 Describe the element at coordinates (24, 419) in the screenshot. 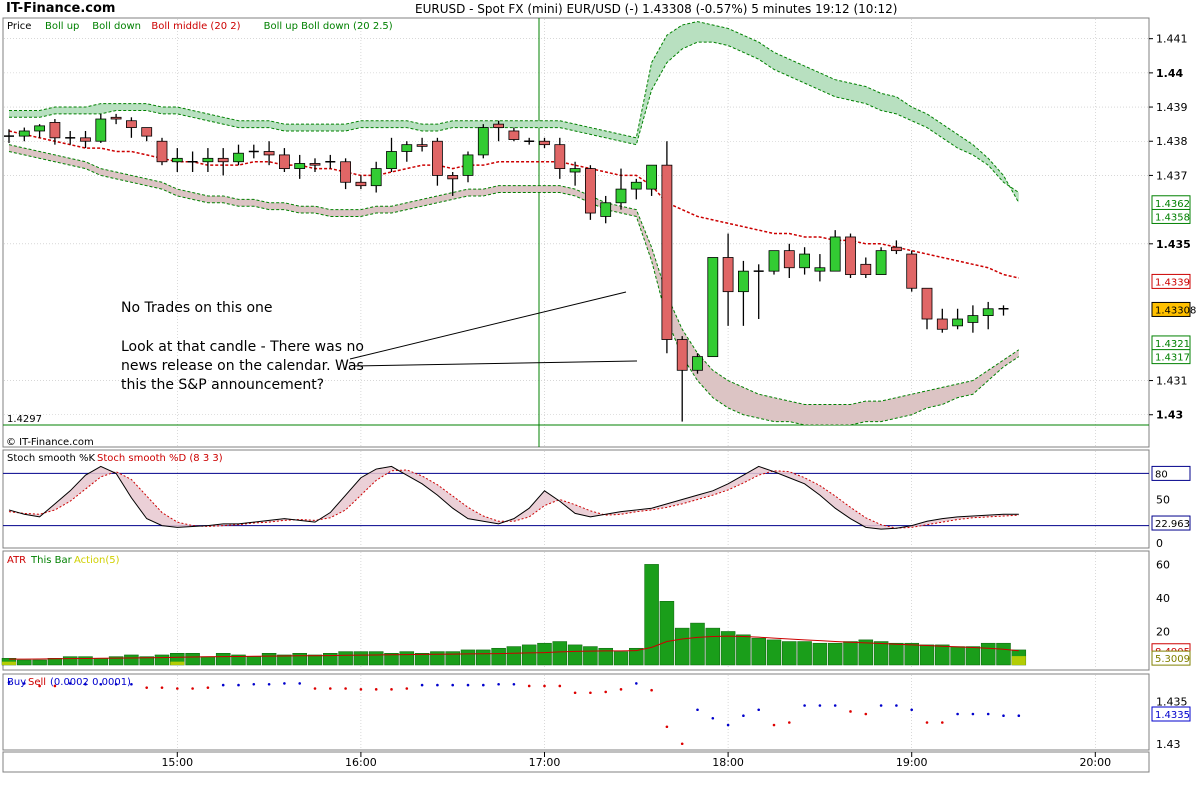

I see `period-low-label: 1.4297` at that location.